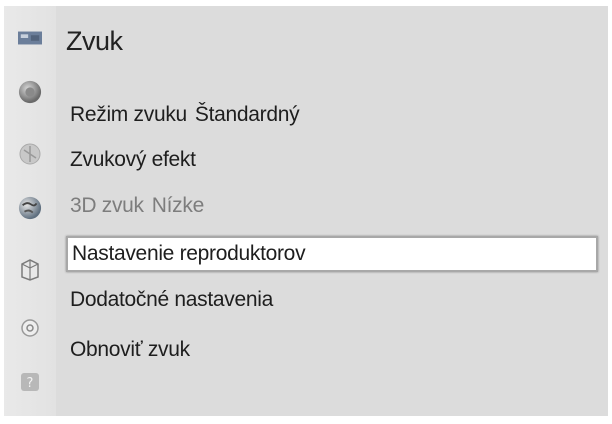  What do you see at coordinates (30, 208) in the screenshot?
I see `network-icon` at bounding box center [30, 208].